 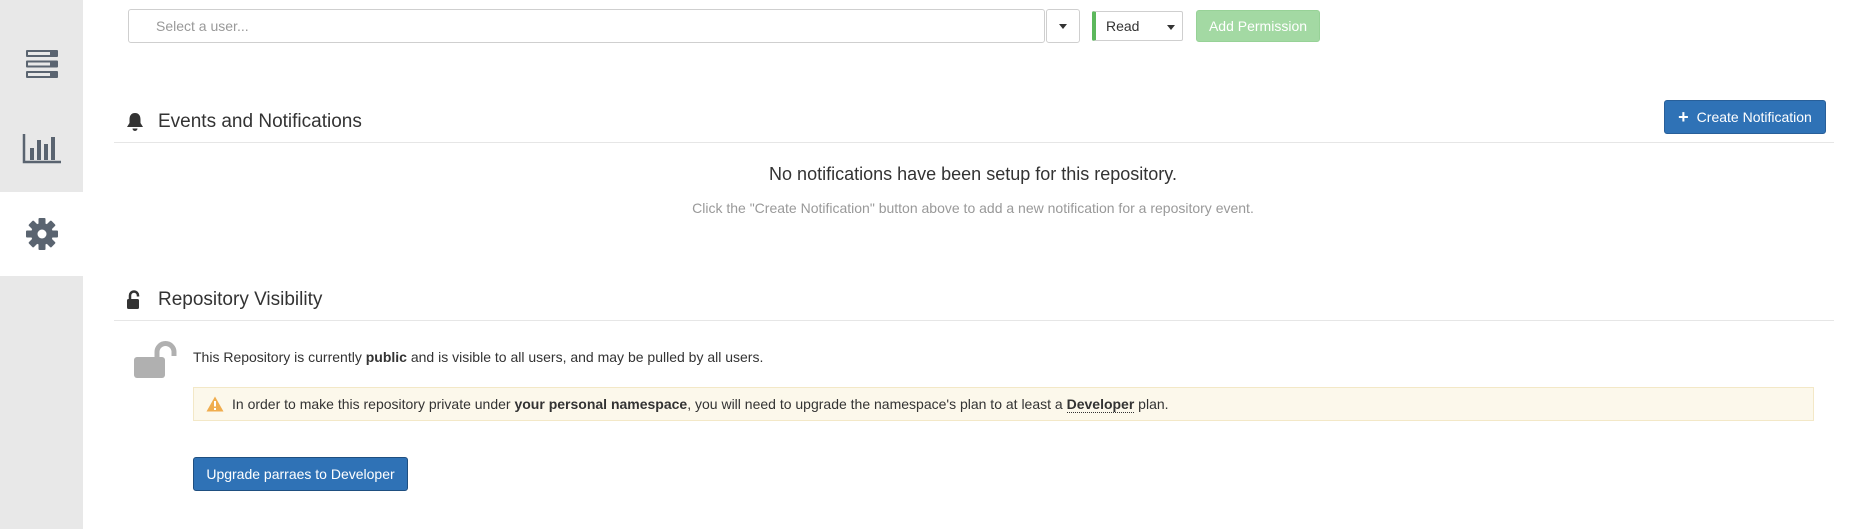 I want to click on server-icon, so click(x=42, y=64).